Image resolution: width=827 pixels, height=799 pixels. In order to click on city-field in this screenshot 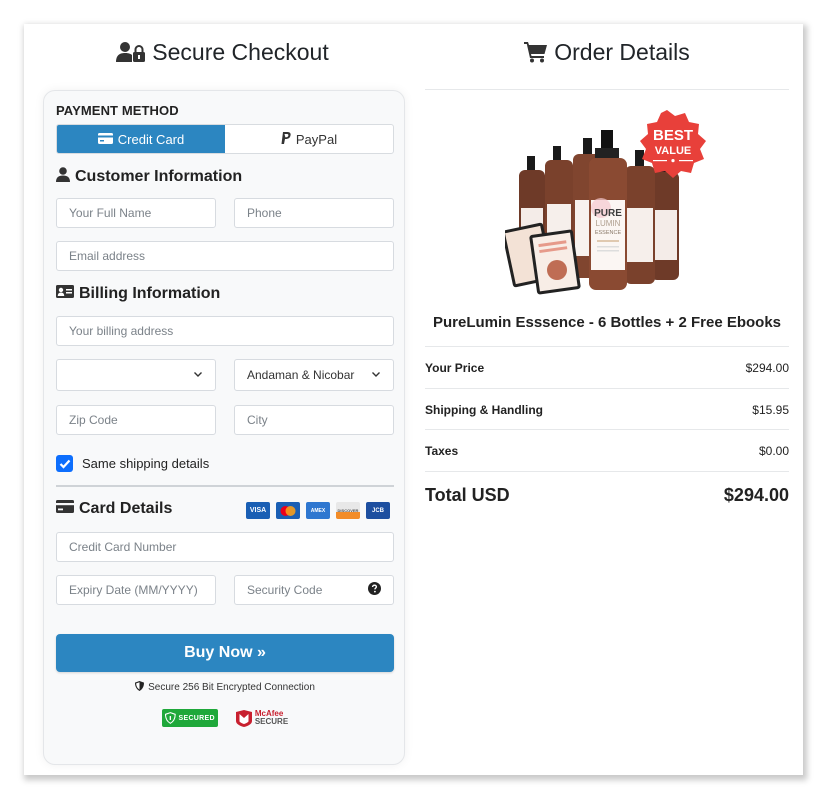, I will do `click(314, 420)`.